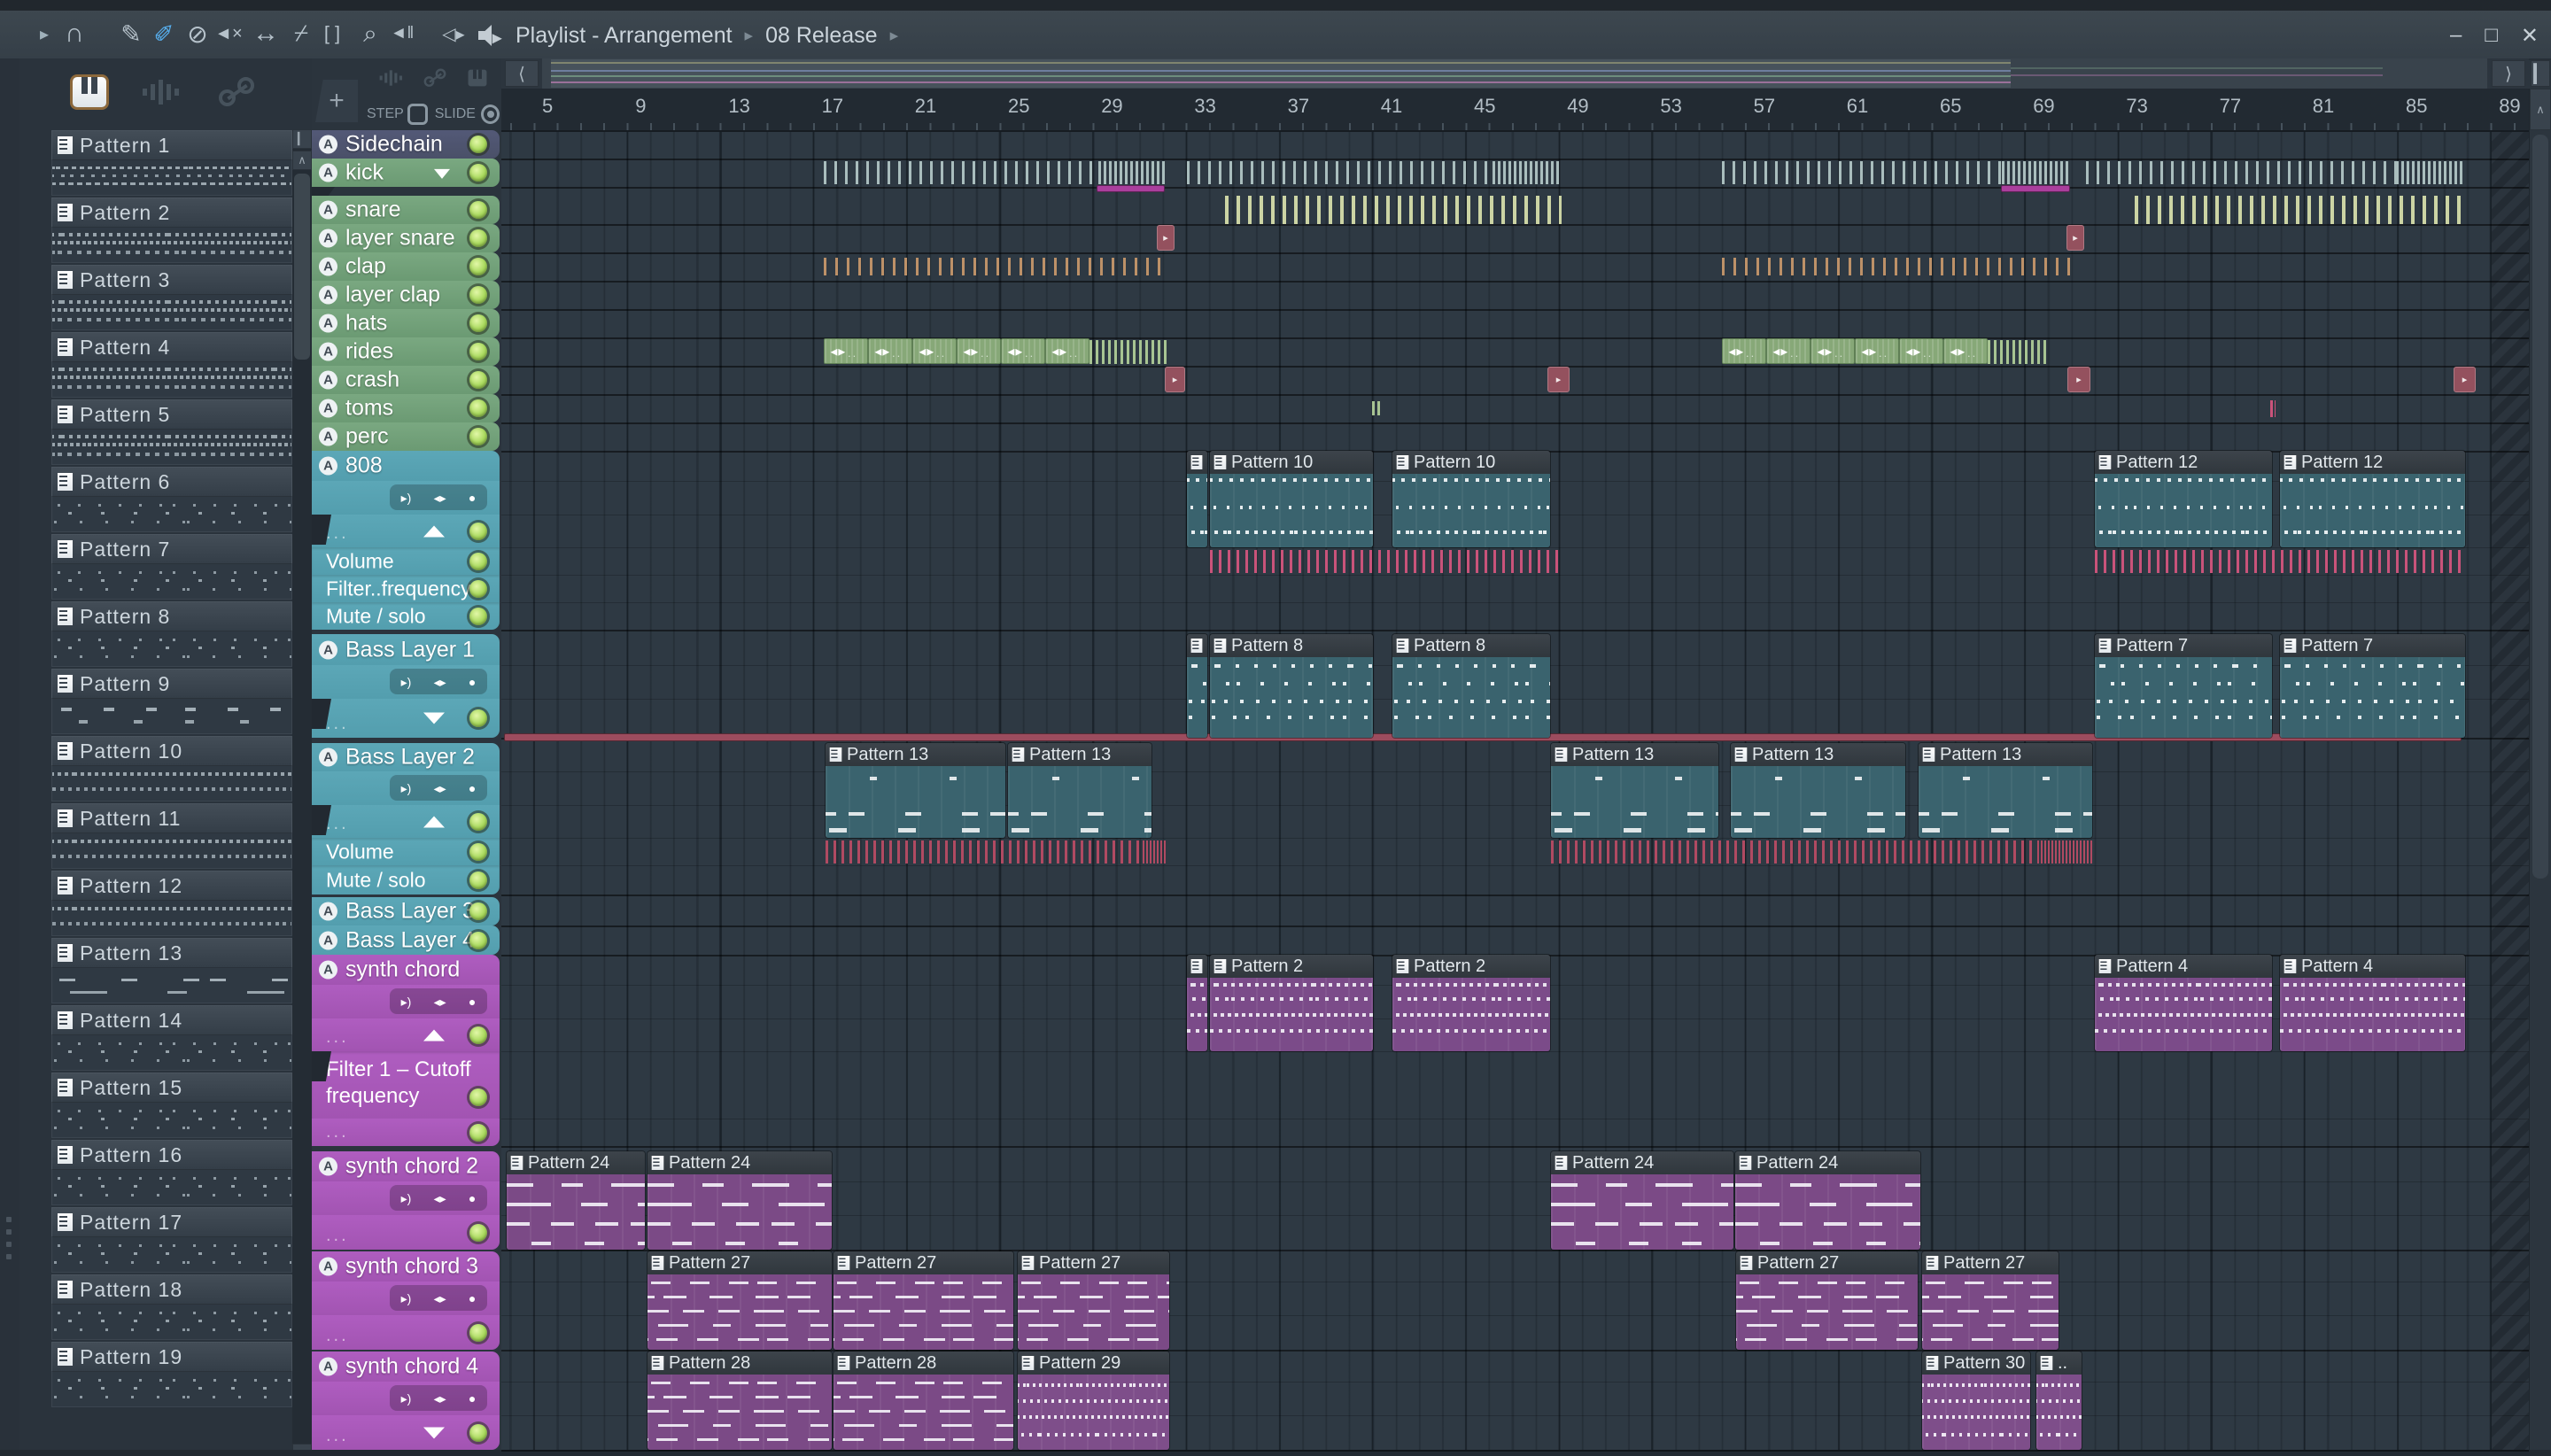 This screenshot has height=1456, width=2551. I want to click on minimize-button: –, so click(2456, 36).